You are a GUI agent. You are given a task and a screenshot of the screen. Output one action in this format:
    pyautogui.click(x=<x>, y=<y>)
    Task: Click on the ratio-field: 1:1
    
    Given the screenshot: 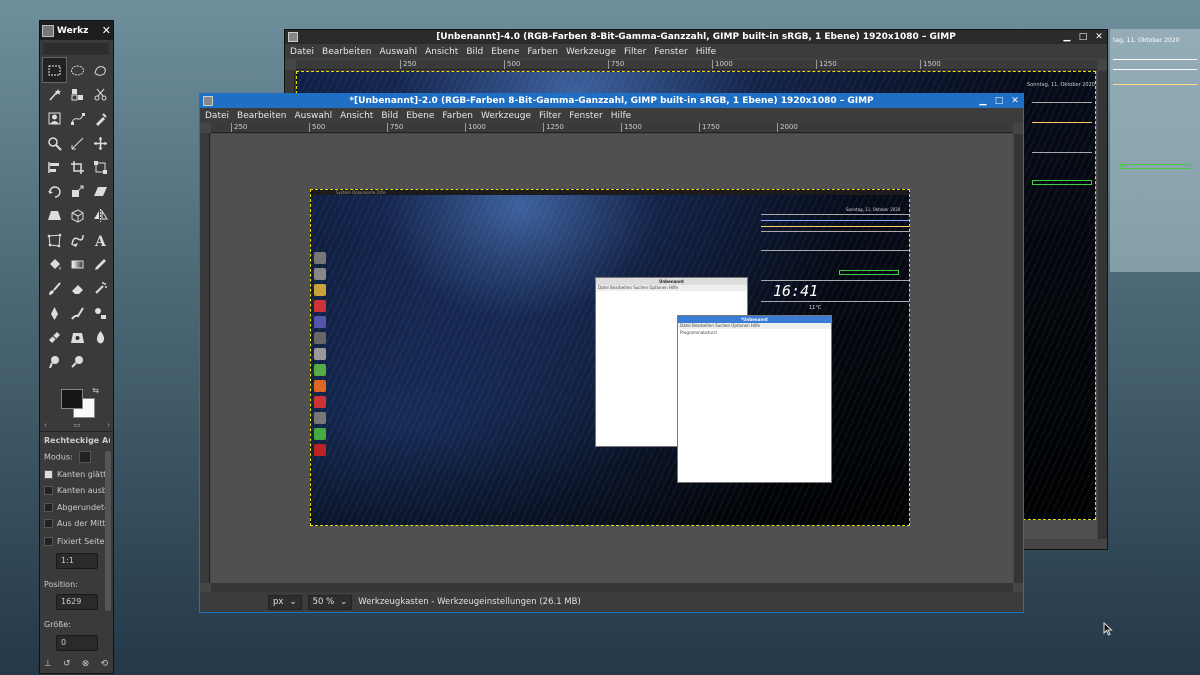 What is the action you would take?
    pyautogui.click(x=77, y=561)
    